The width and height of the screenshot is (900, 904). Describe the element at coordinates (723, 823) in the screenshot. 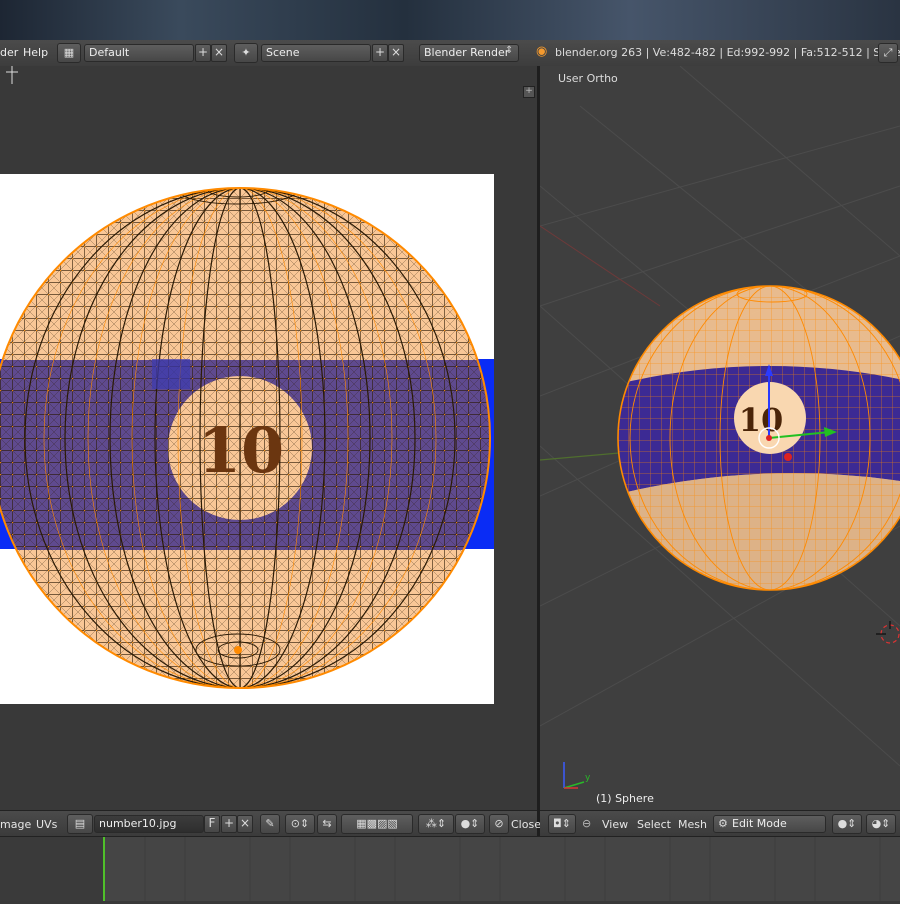

I see `edit-mode-icon: ⚙` at that location.